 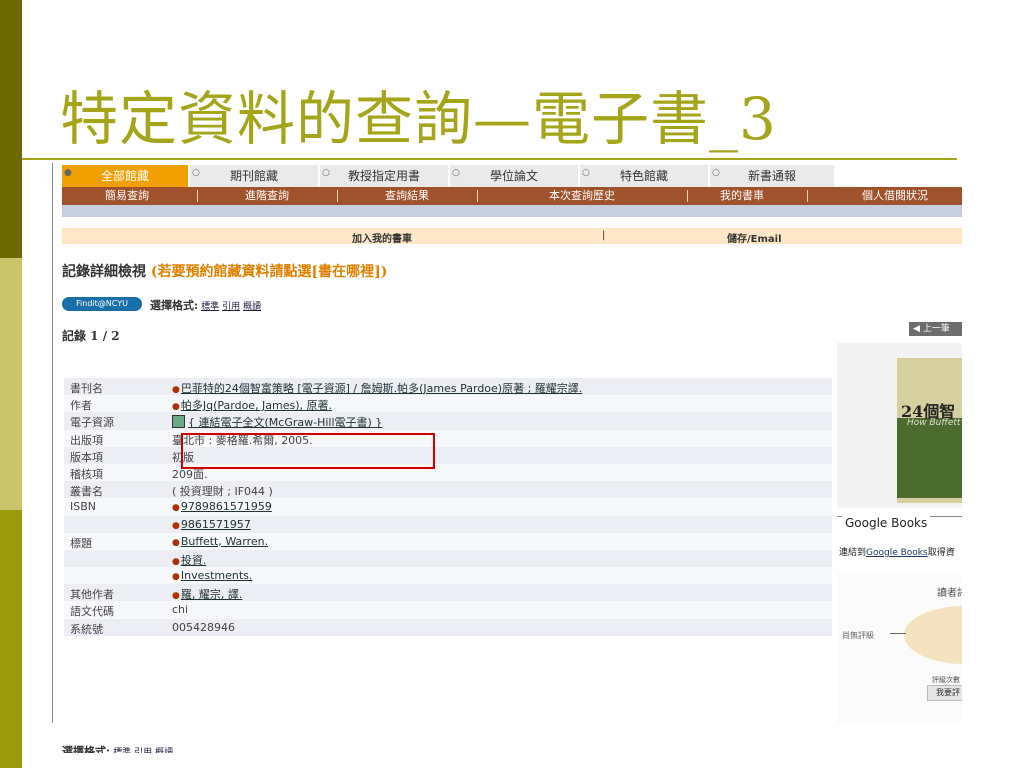 What do you see at coordinates (216, 524) in the screenshot?
I see `isbn-link: 9861571957` at bounding box center [216, 524].